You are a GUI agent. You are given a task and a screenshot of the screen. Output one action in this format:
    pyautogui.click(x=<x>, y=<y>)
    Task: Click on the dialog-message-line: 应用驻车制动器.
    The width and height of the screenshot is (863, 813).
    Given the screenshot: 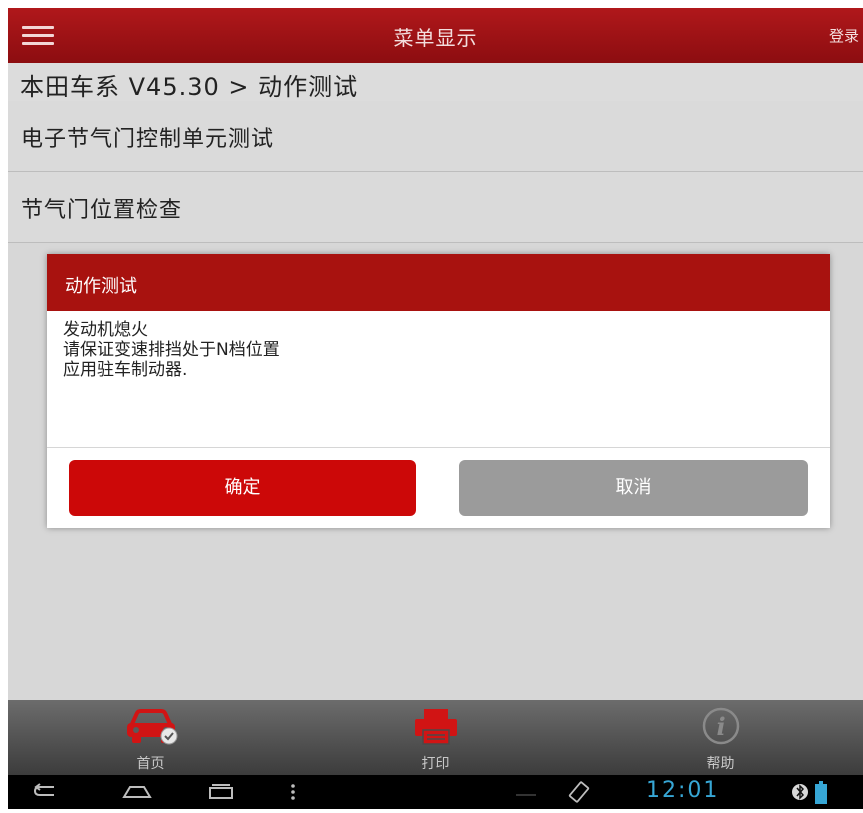 What is the action you would take?
    pyautogui.click(x=125, y=370)
    